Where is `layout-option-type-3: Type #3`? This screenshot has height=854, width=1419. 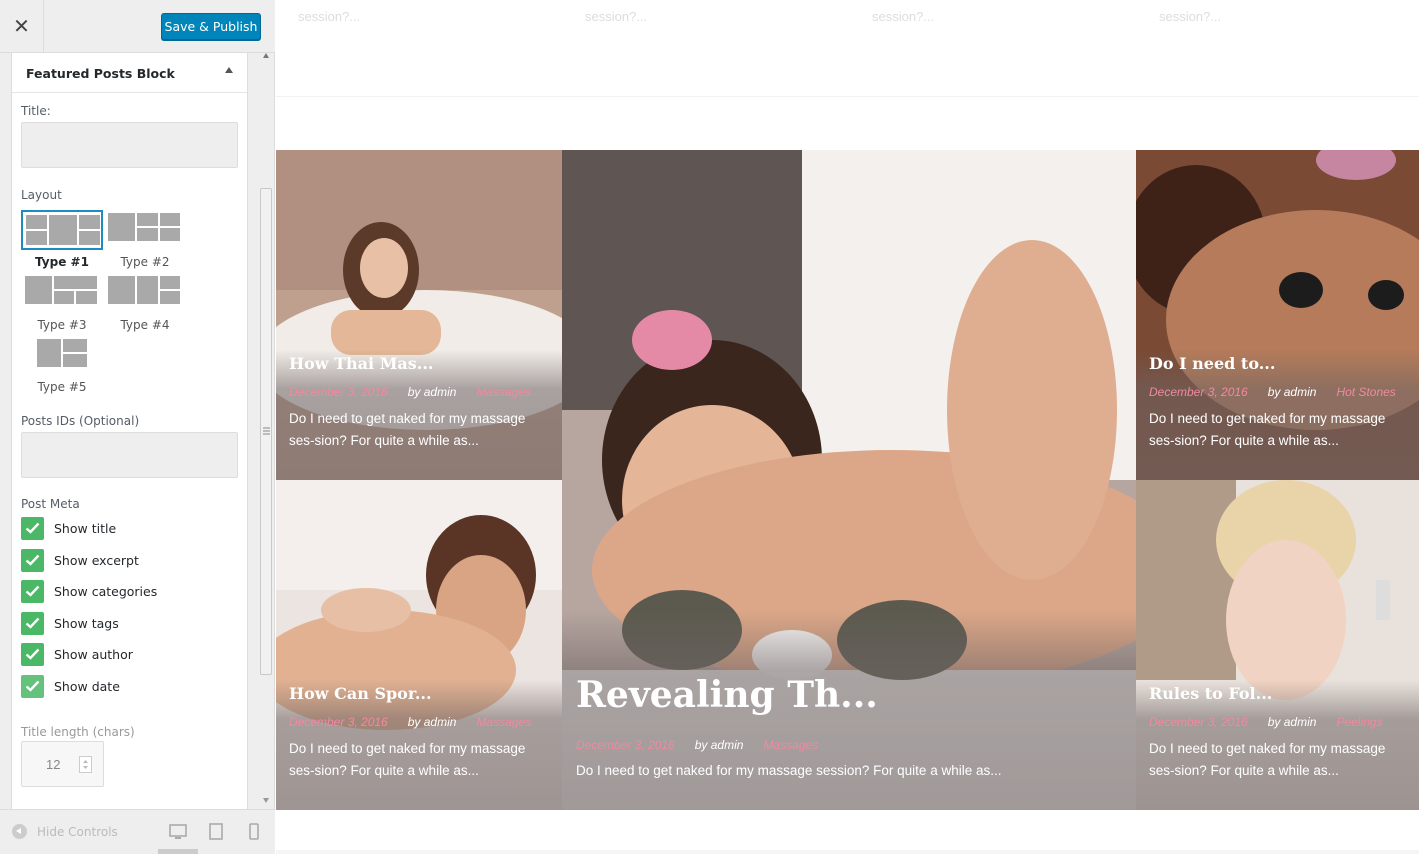
layout-option-type-3: Type #3 is located at coordinates (62, 302).